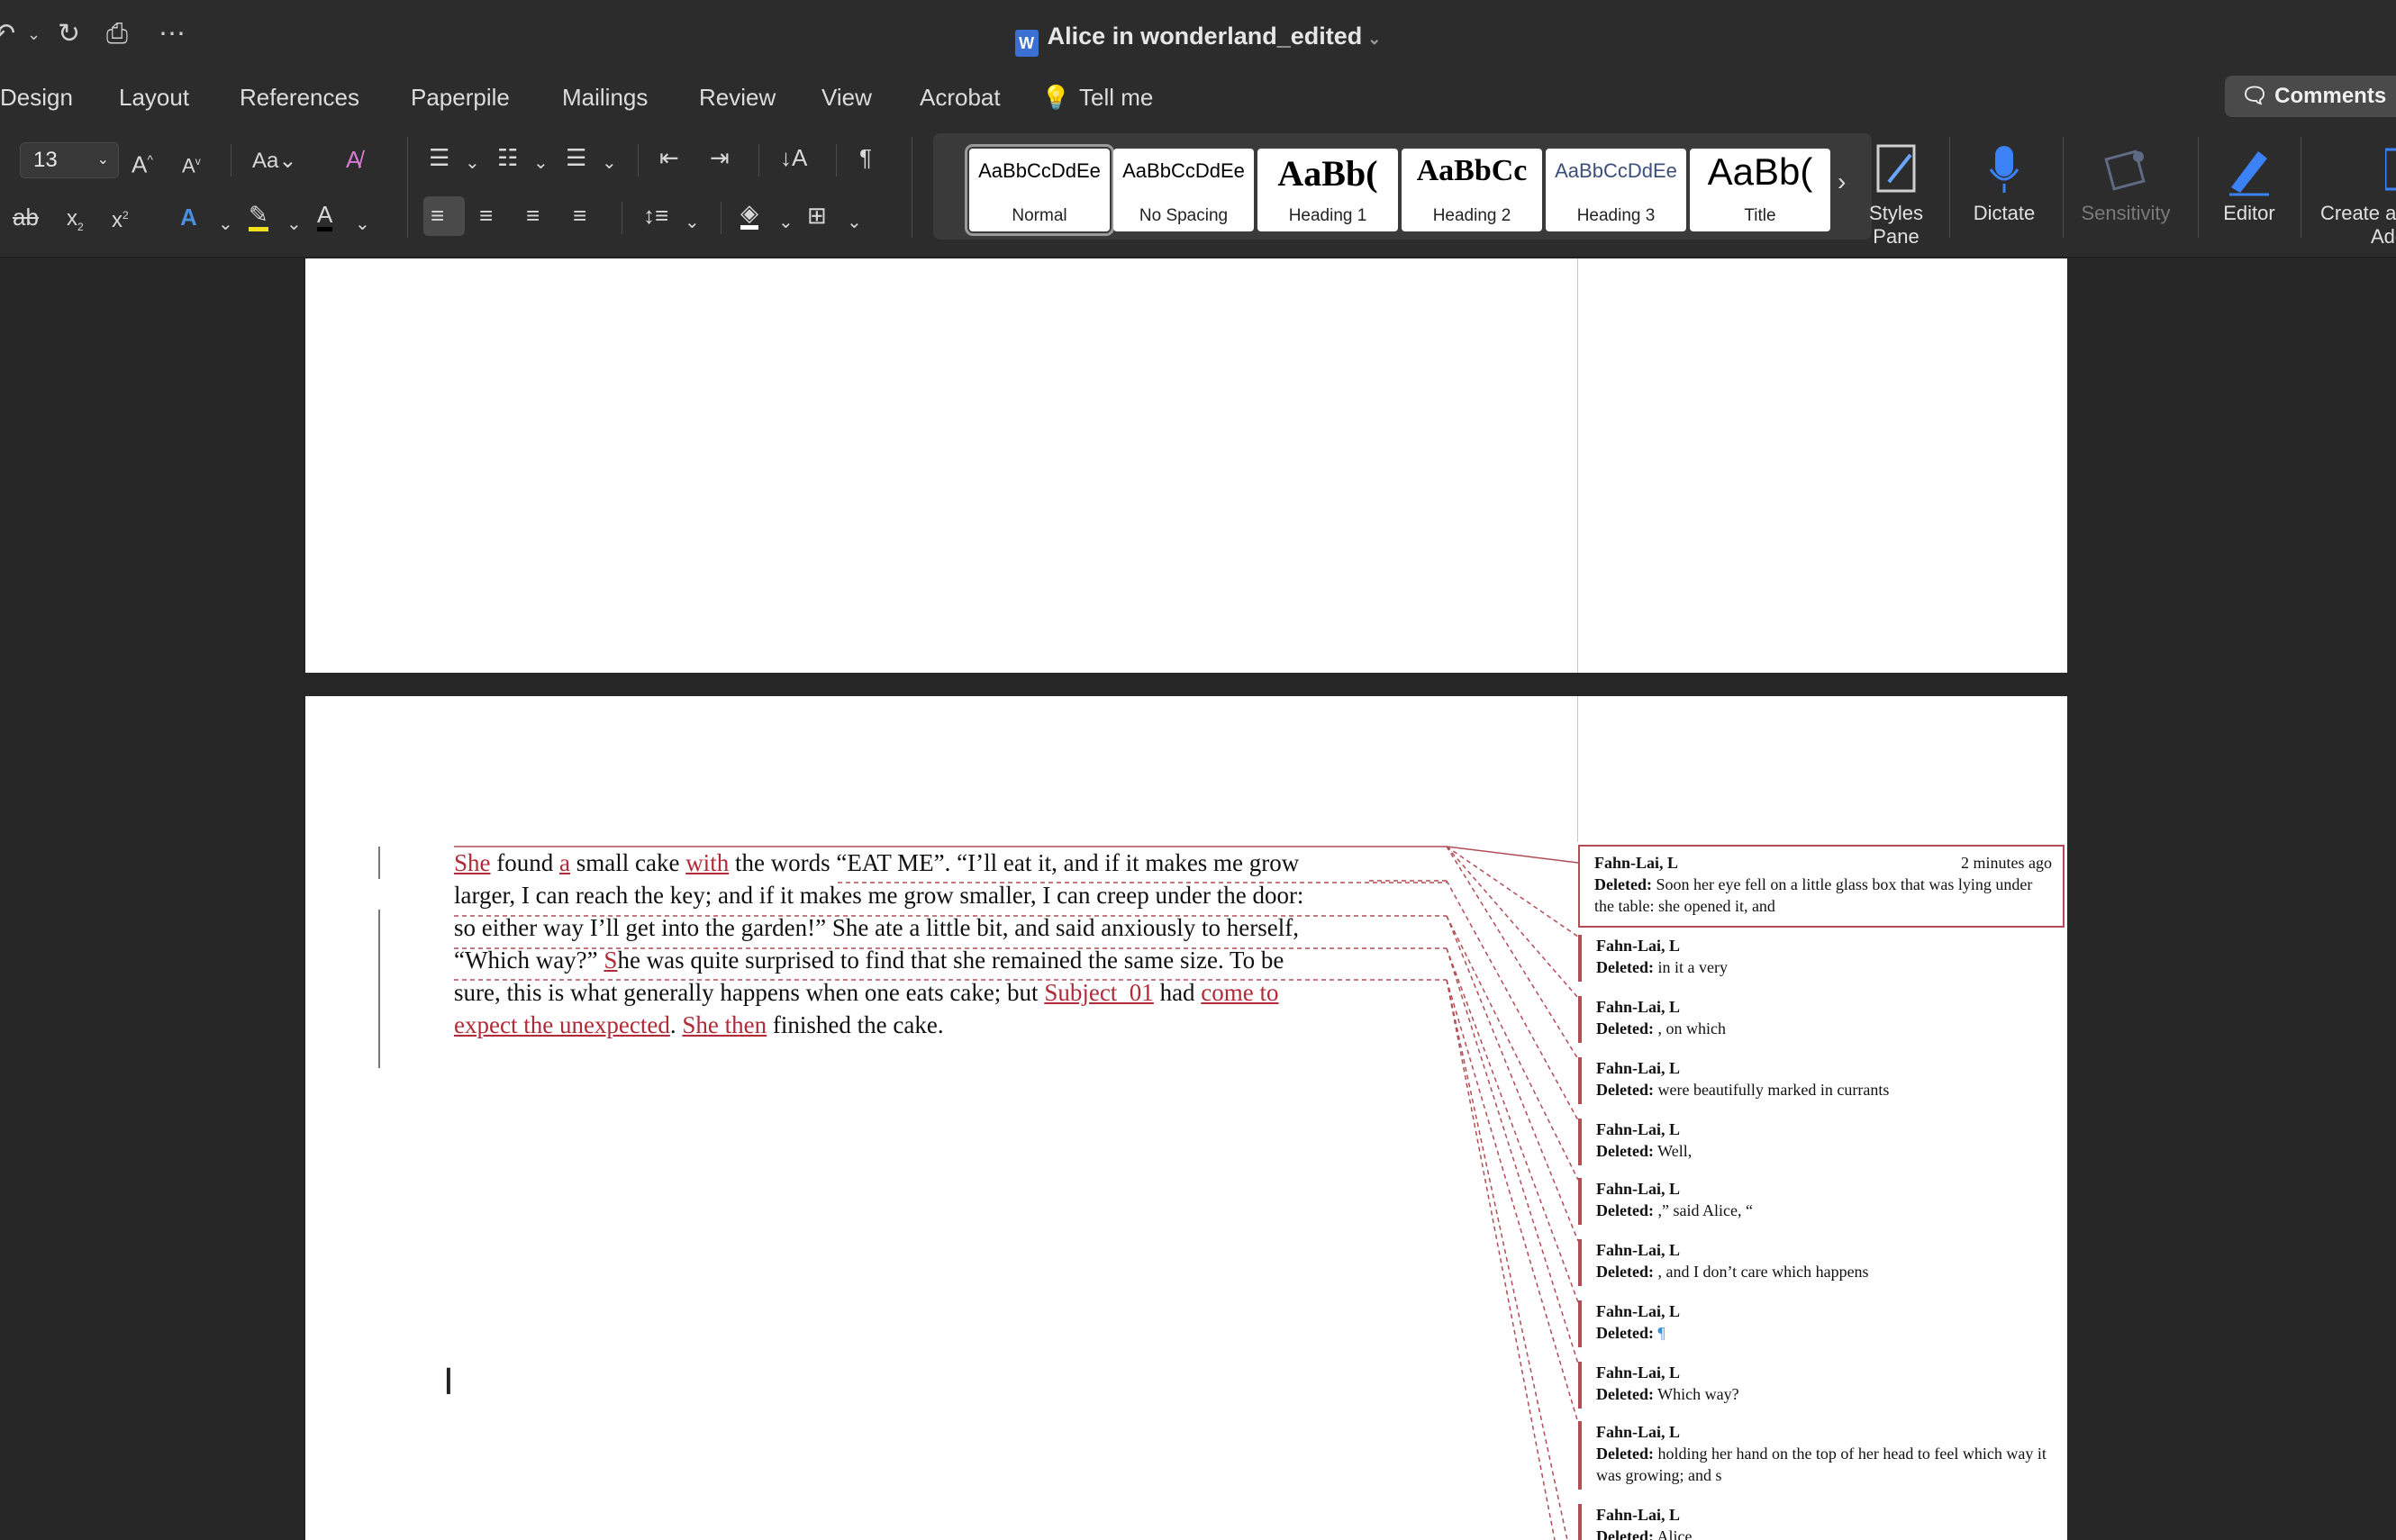  Describe the element at coordinates (1821, 1323) in the screenshot. I see `revision-balloon: Fahn-Lai, L Deleted: ¶` at that location.